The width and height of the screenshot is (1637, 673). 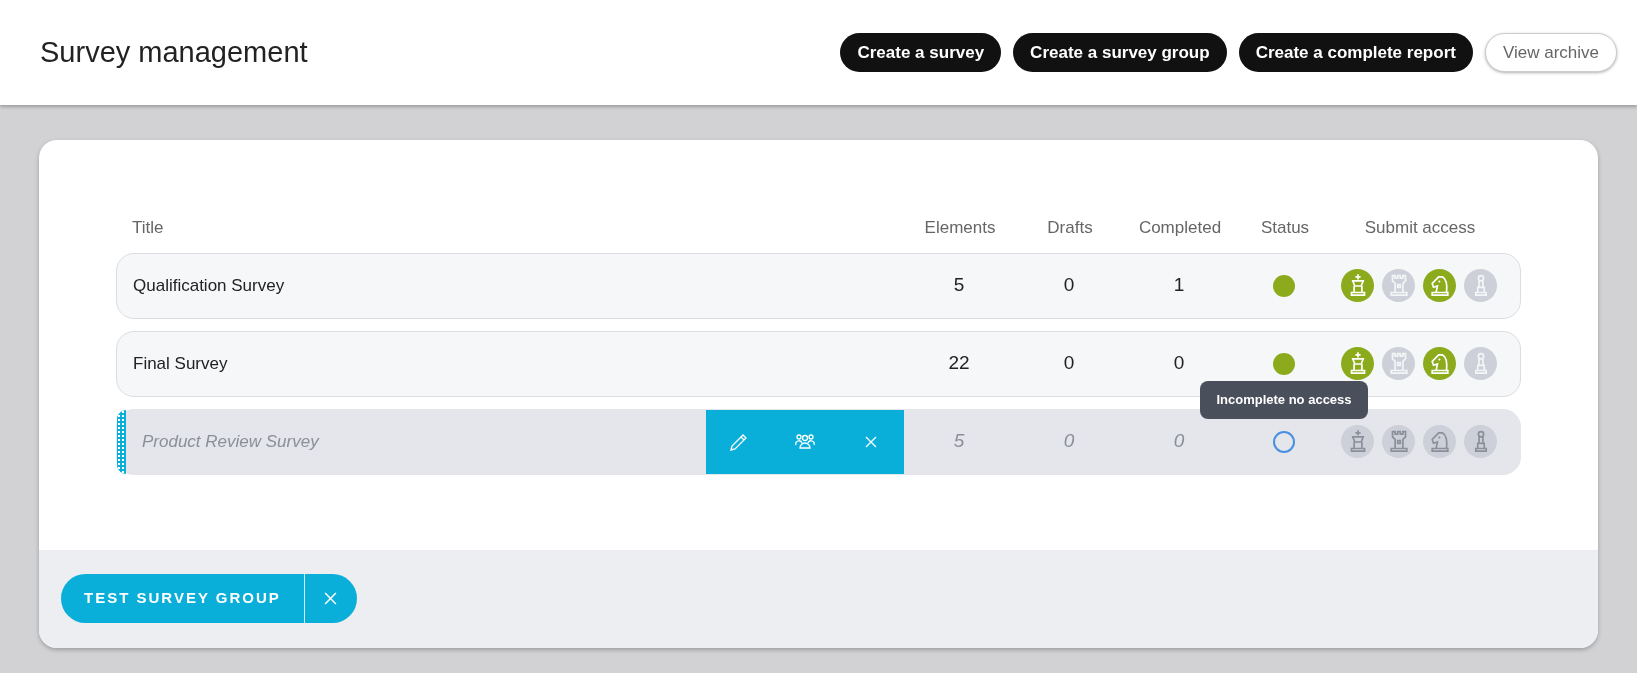 I want to click on survey-title: Qualification Survey, so click(x=510, y=285).